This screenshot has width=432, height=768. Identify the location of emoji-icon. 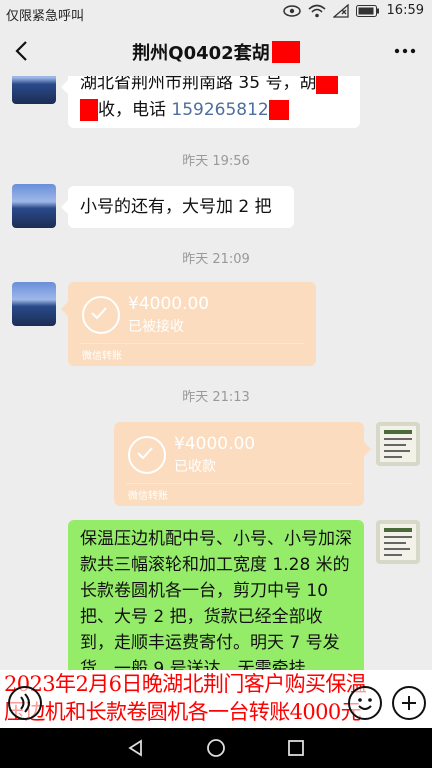
(365, 703).